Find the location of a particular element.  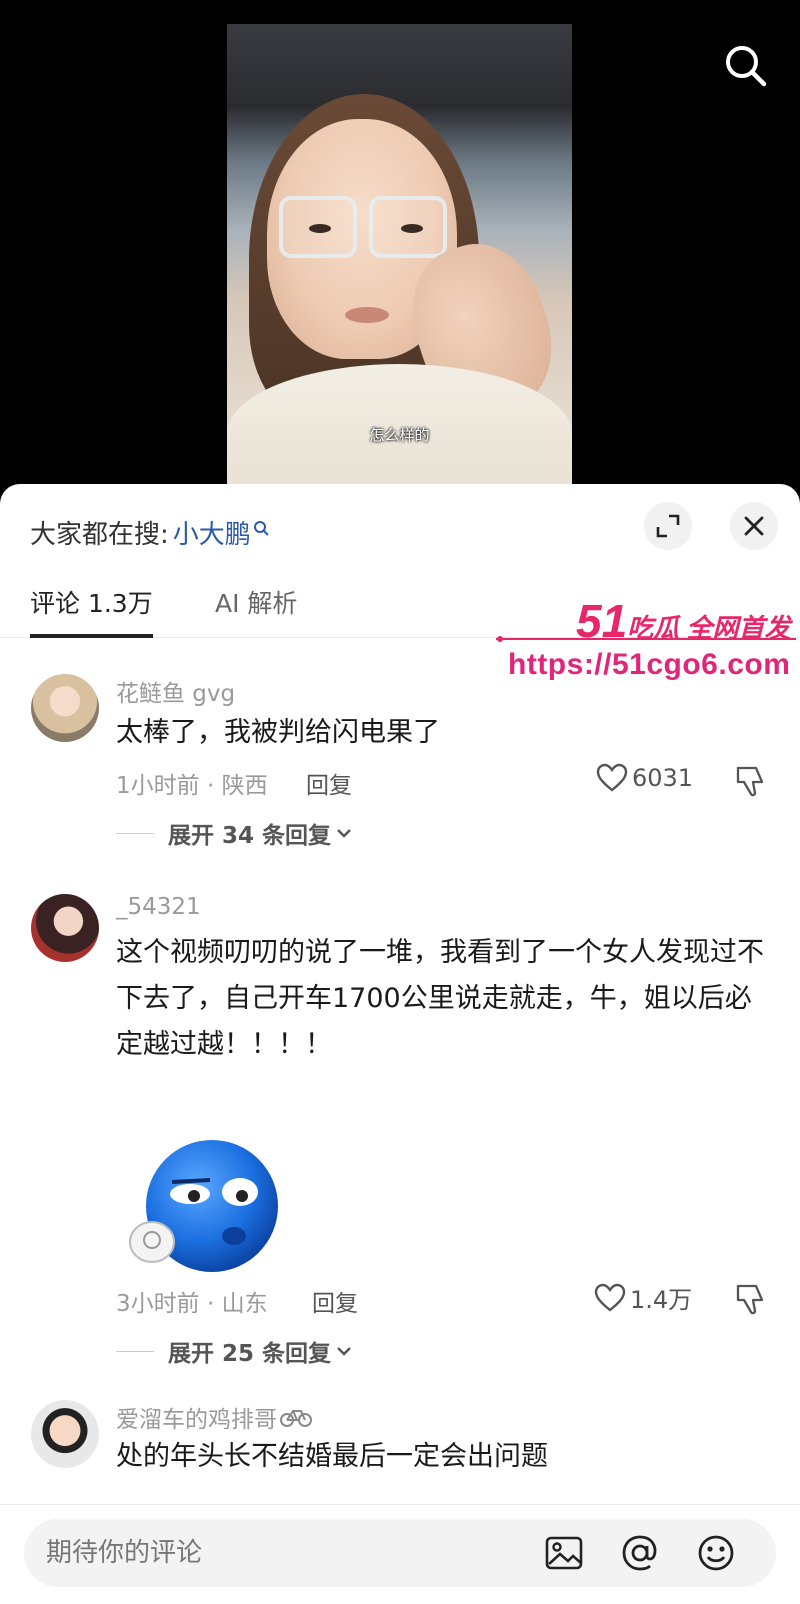

image-icon is located at coordinates (564, 1553).